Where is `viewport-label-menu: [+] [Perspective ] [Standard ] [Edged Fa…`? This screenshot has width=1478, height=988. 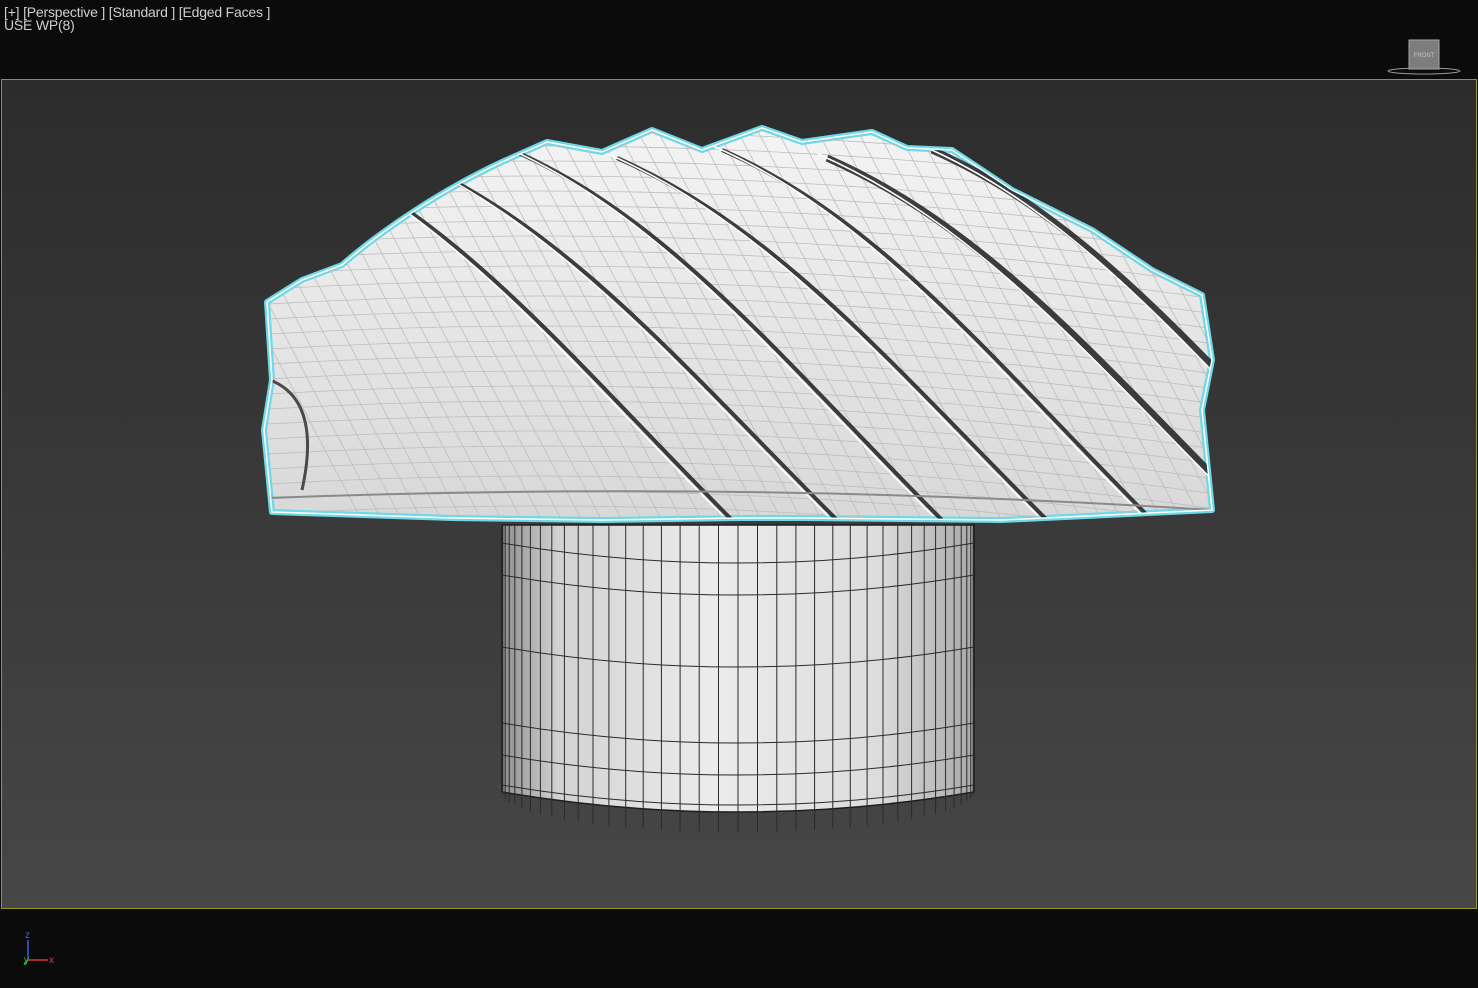 viewport-label-menu: [+] [Perspective ] [Standard ] [Edged Fa… is located at coordinates (137, 18).